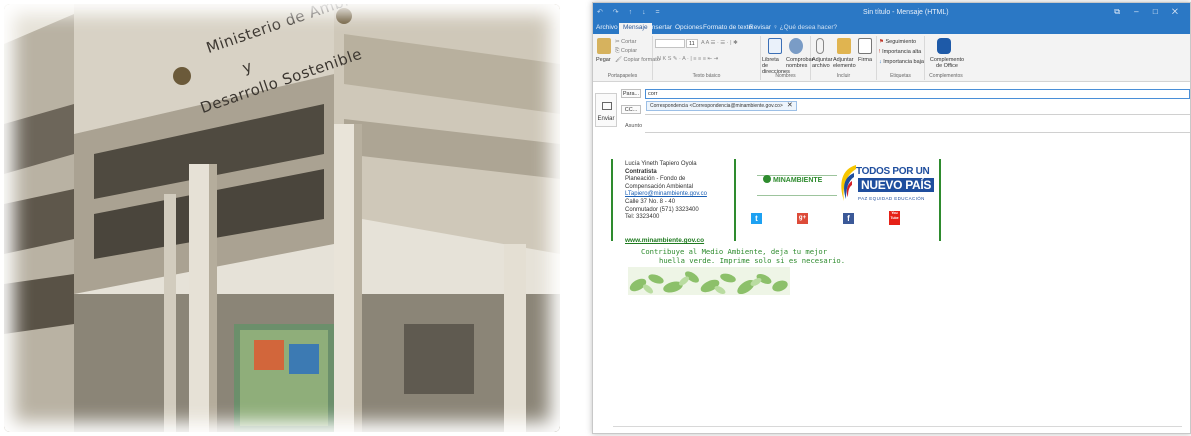 The height and width of the screenshot is (436, 1191). I want to click on group-addins: Complemento de Office Complementos, so click(946, 58).